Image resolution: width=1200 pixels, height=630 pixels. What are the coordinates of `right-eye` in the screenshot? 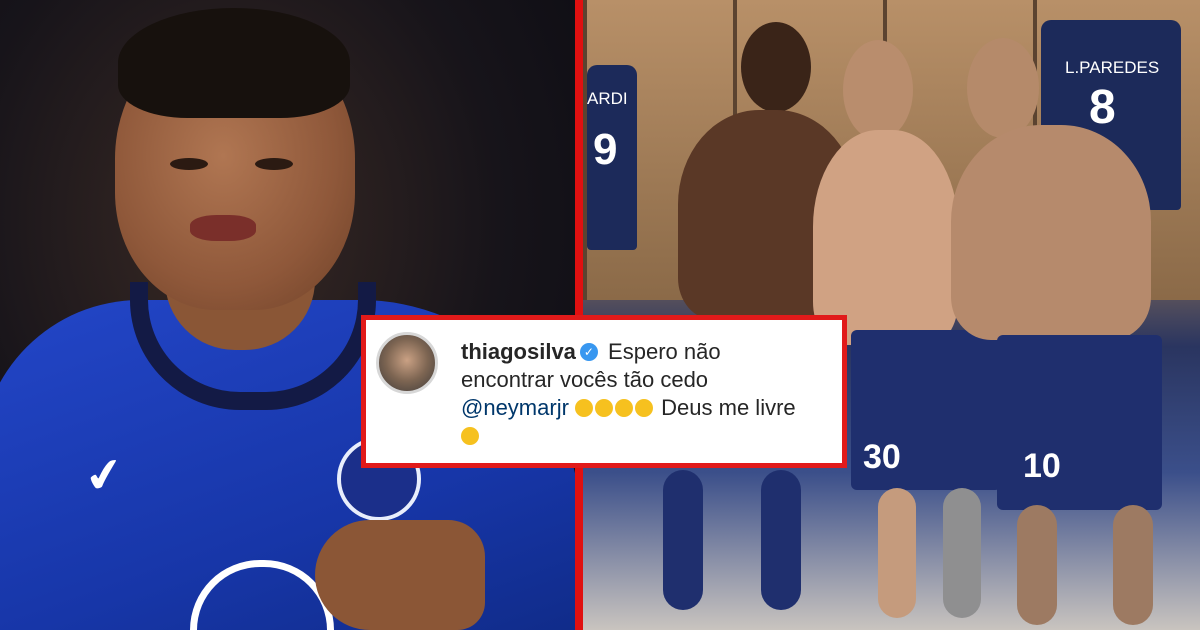 It's located at (274, 164).